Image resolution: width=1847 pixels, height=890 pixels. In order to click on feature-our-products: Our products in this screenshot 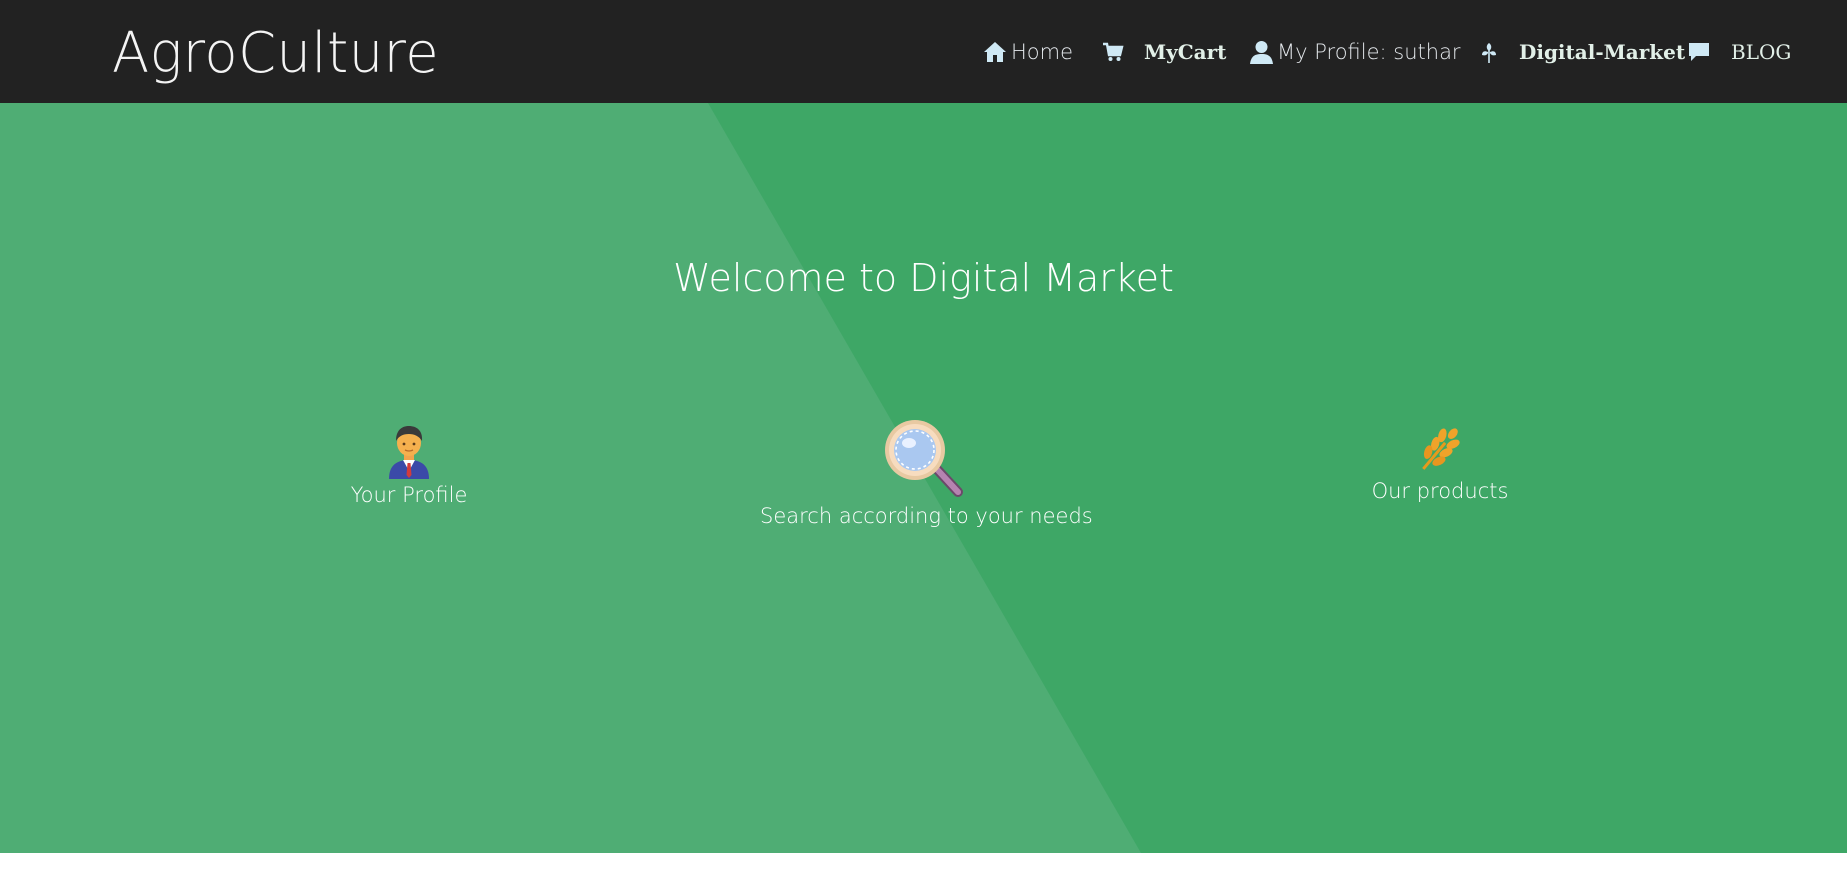, I will do `click(1440, 463)`.